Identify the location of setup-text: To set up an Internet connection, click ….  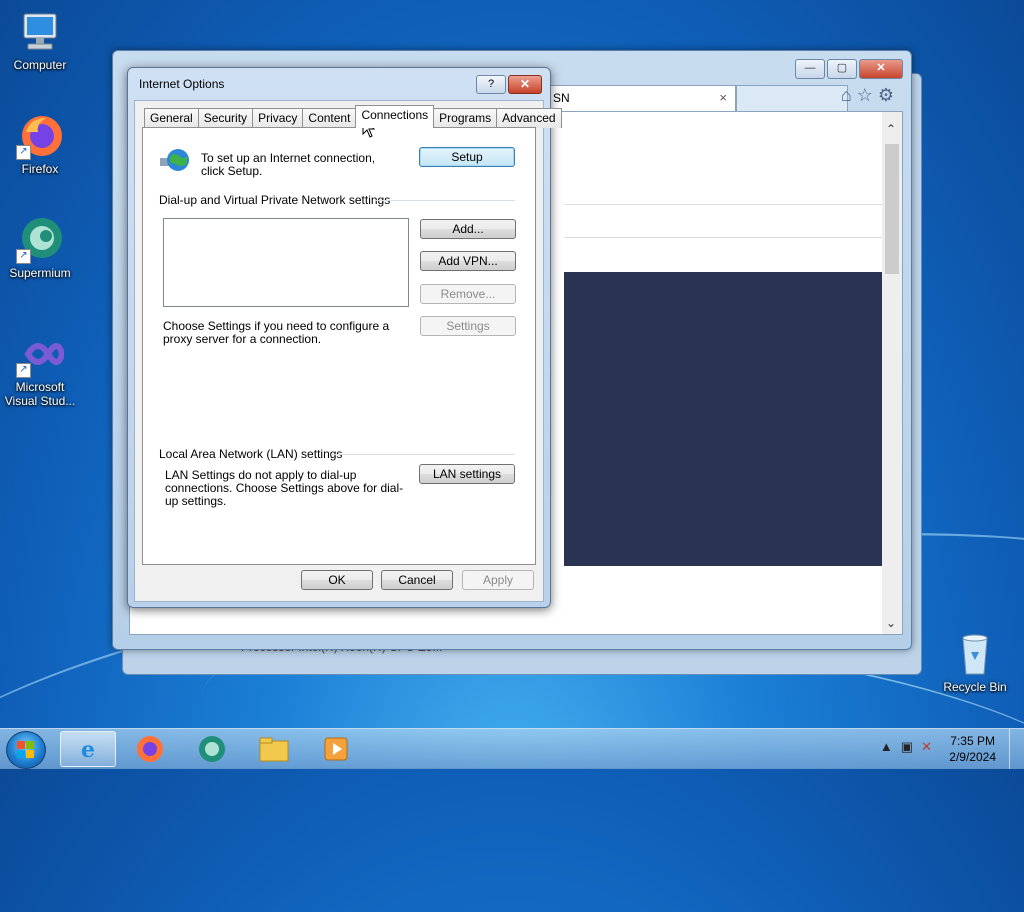
(288, 164).